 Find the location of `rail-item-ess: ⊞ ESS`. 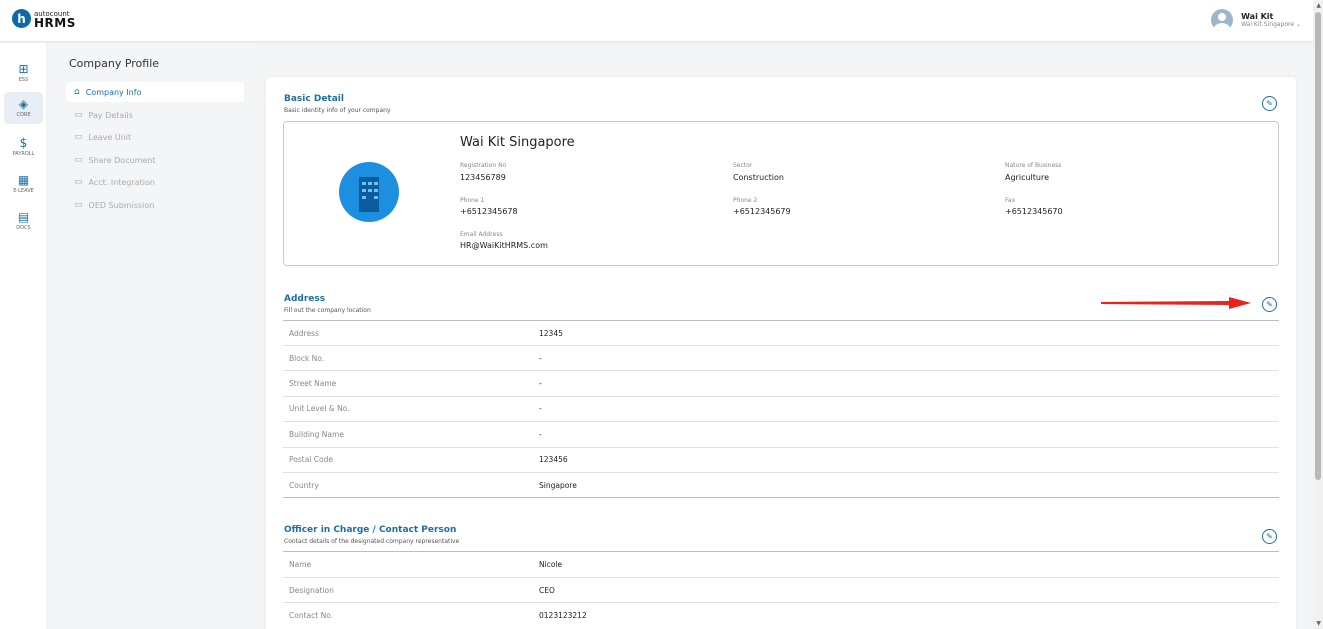

rail-item-ess: ⊞ ESS is located at coordinates (23, 73).